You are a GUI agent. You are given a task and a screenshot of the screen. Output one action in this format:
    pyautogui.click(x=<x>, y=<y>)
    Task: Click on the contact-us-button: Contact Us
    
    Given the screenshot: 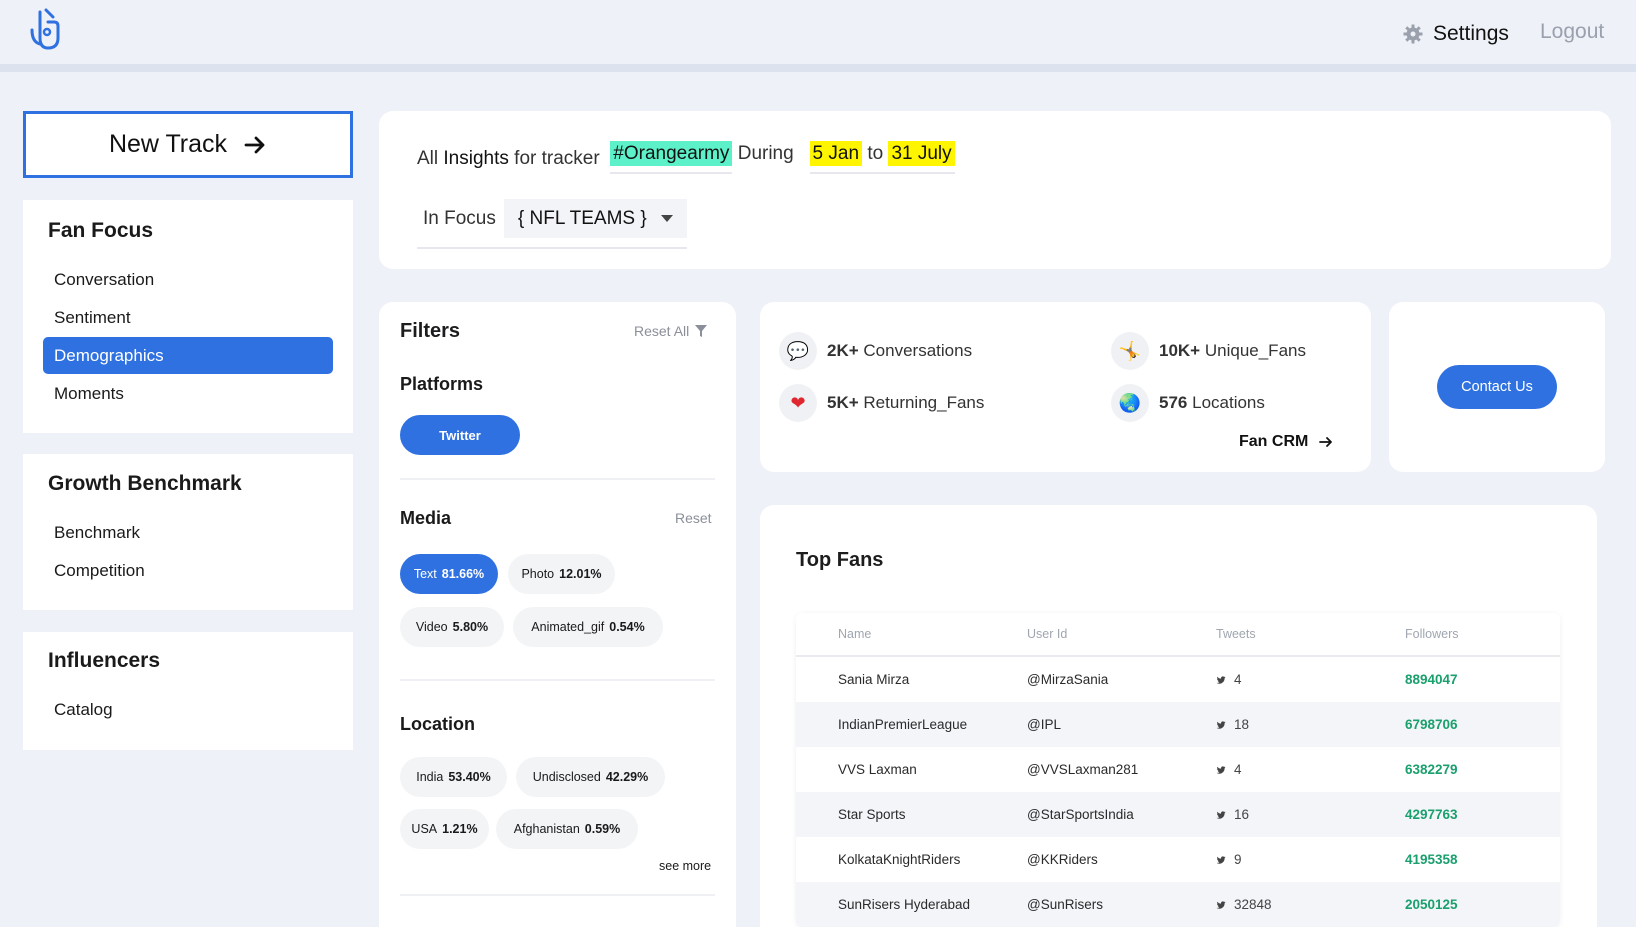 What is the action you would take?
    pyautogui.click(x=1497, y=387)
    